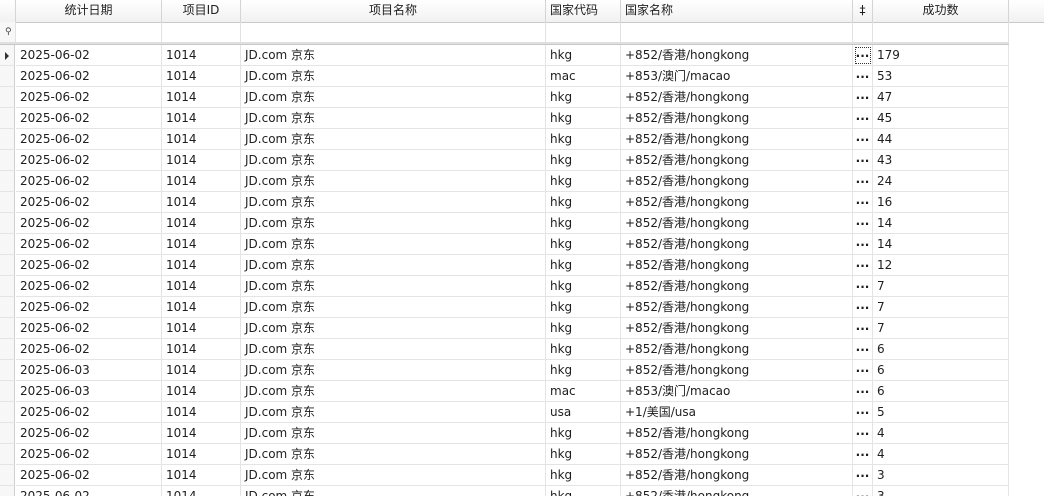 Image resolution: width=1044 pixels, height=496 pixels. Describe the element at coordinates (941, 118) in the screenshot. I see `cell-success-count: 45` at that location.